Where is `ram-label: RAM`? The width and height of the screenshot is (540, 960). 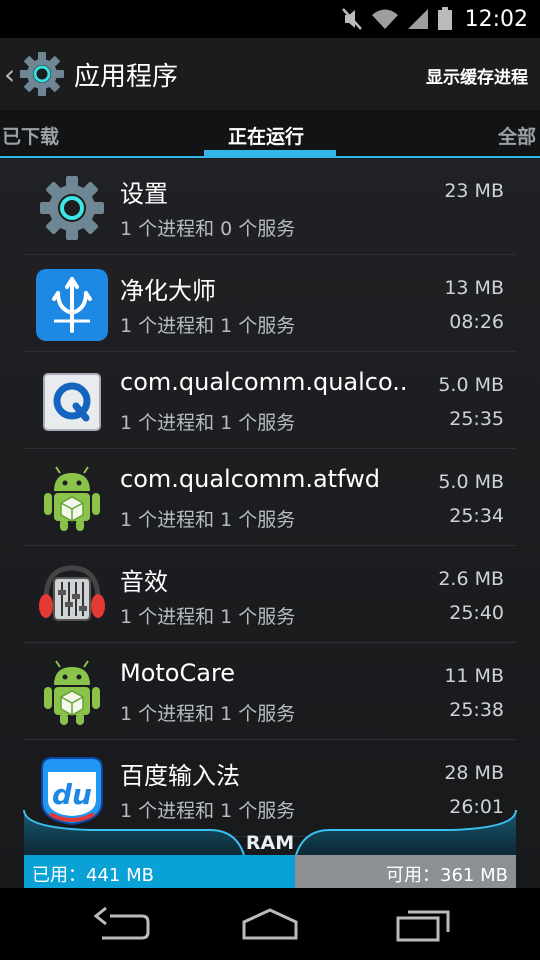 ram-label: RAM is located at coordinates (270, 843).